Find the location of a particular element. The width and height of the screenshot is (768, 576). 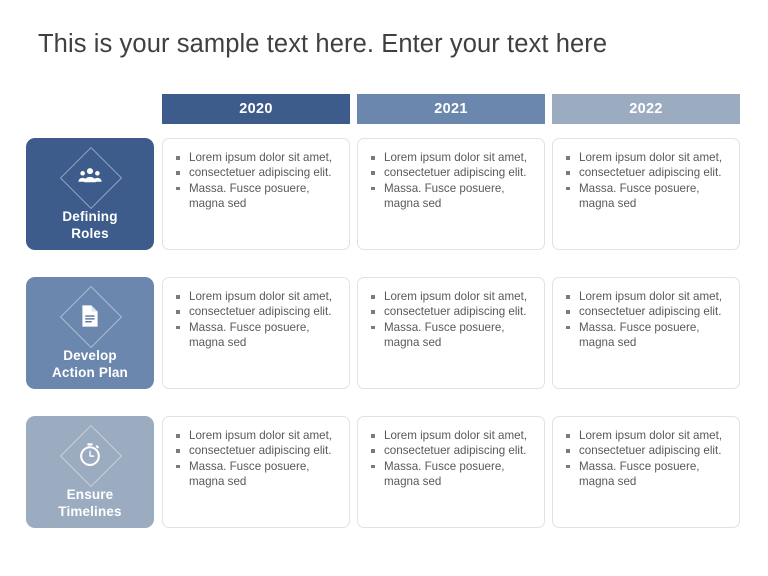

column-header-label: 2021 is located at coordinates (451, 109).